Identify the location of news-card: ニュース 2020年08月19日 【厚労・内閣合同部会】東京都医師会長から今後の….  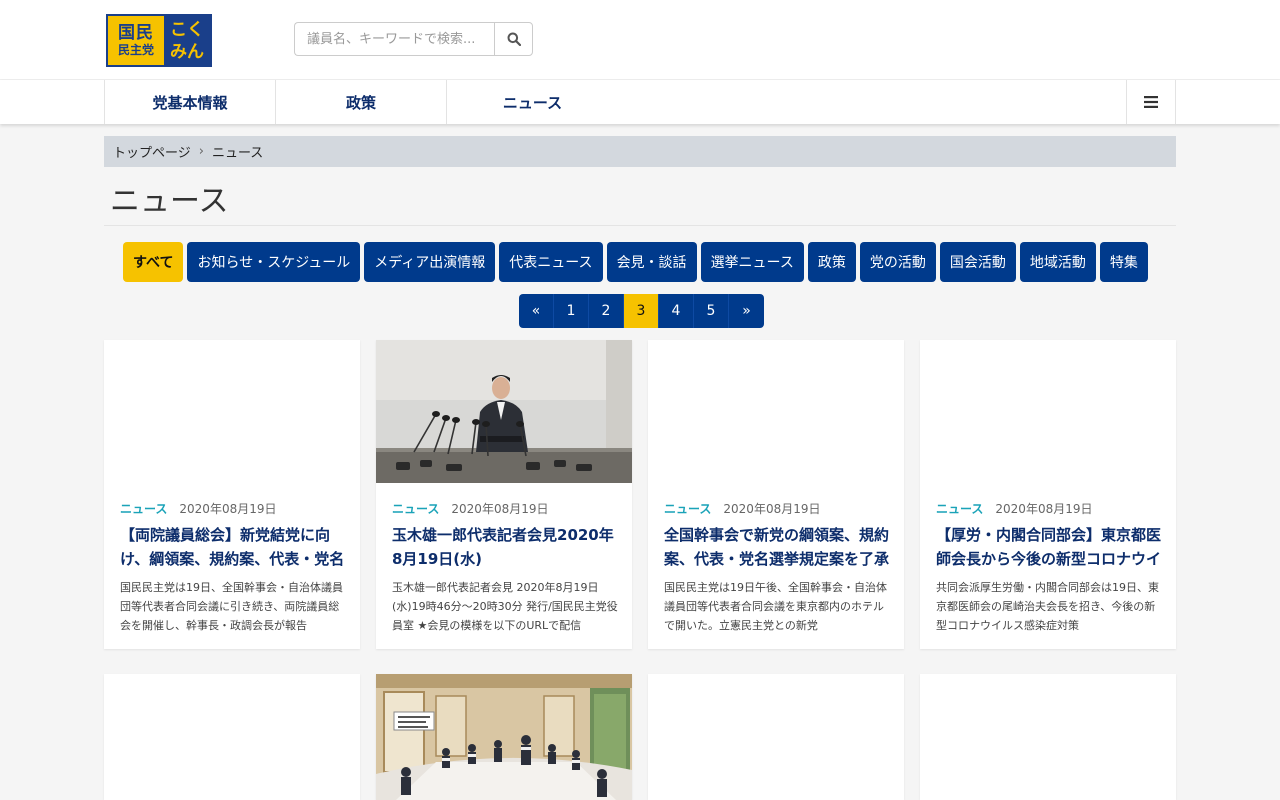
(1048, 494).